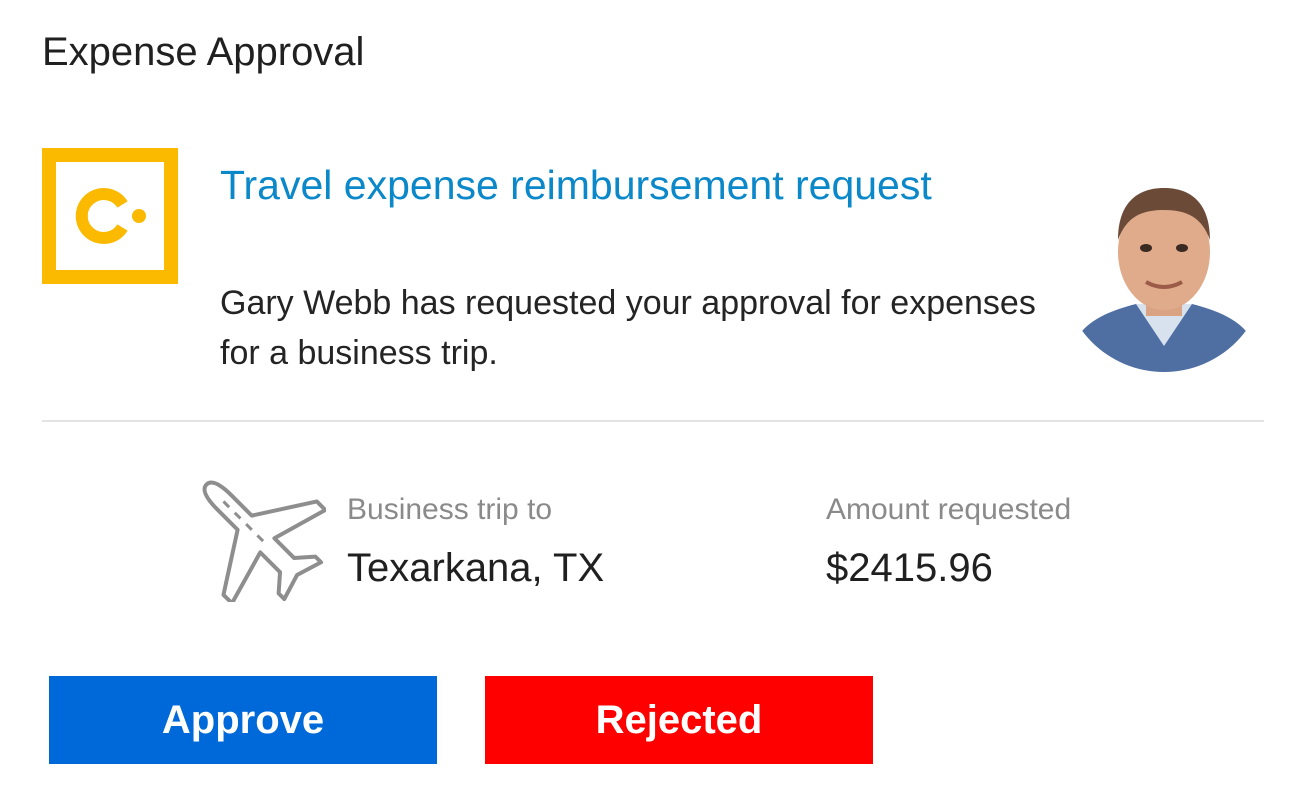 The height and width of the screenshot is (793, 1301). Describe the element at coordinates (1164, 270) in the screenshot. I see `requester-avatar` at that location.